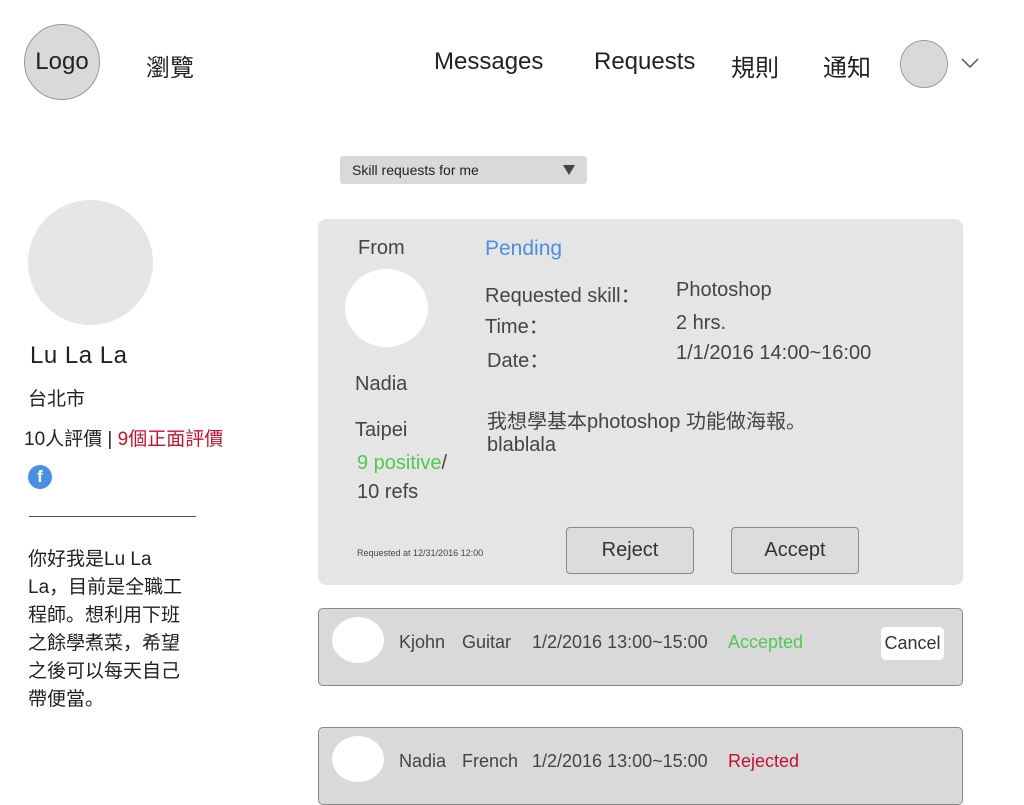 The width and height of the screenshot is (1024, 805). Describe the element at coordinates (563, 296) in the screenshot. I see `skill-label: Requested skill：` at that location.